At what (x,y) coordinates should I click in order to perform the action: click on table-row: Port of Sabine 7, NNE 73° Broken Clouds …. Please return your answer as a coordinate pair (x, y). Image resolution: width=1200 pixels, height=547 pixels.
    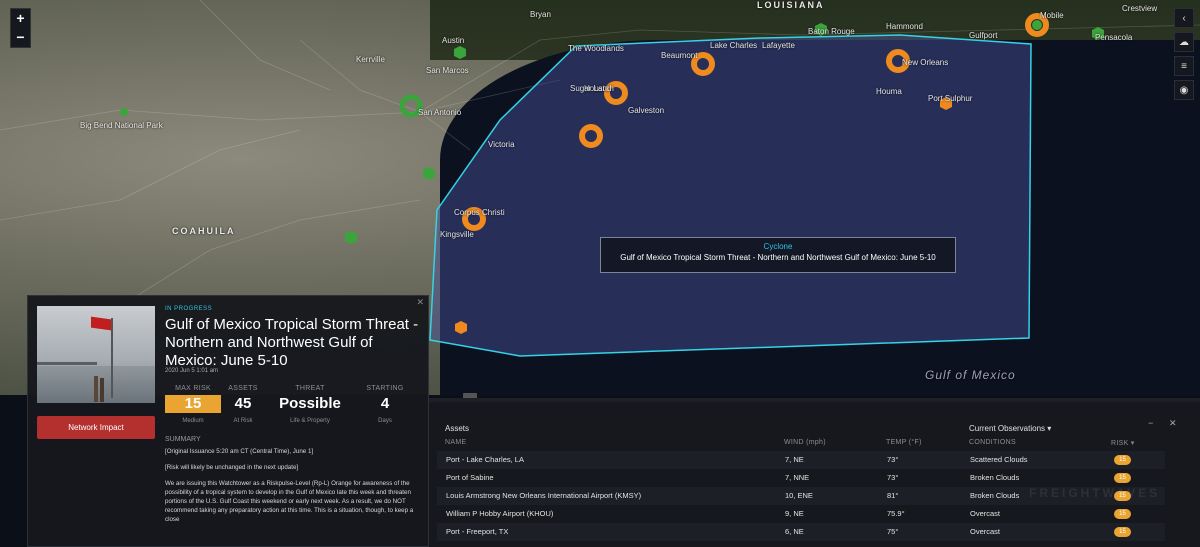
    Looking at the image, I should click on (801, 478).